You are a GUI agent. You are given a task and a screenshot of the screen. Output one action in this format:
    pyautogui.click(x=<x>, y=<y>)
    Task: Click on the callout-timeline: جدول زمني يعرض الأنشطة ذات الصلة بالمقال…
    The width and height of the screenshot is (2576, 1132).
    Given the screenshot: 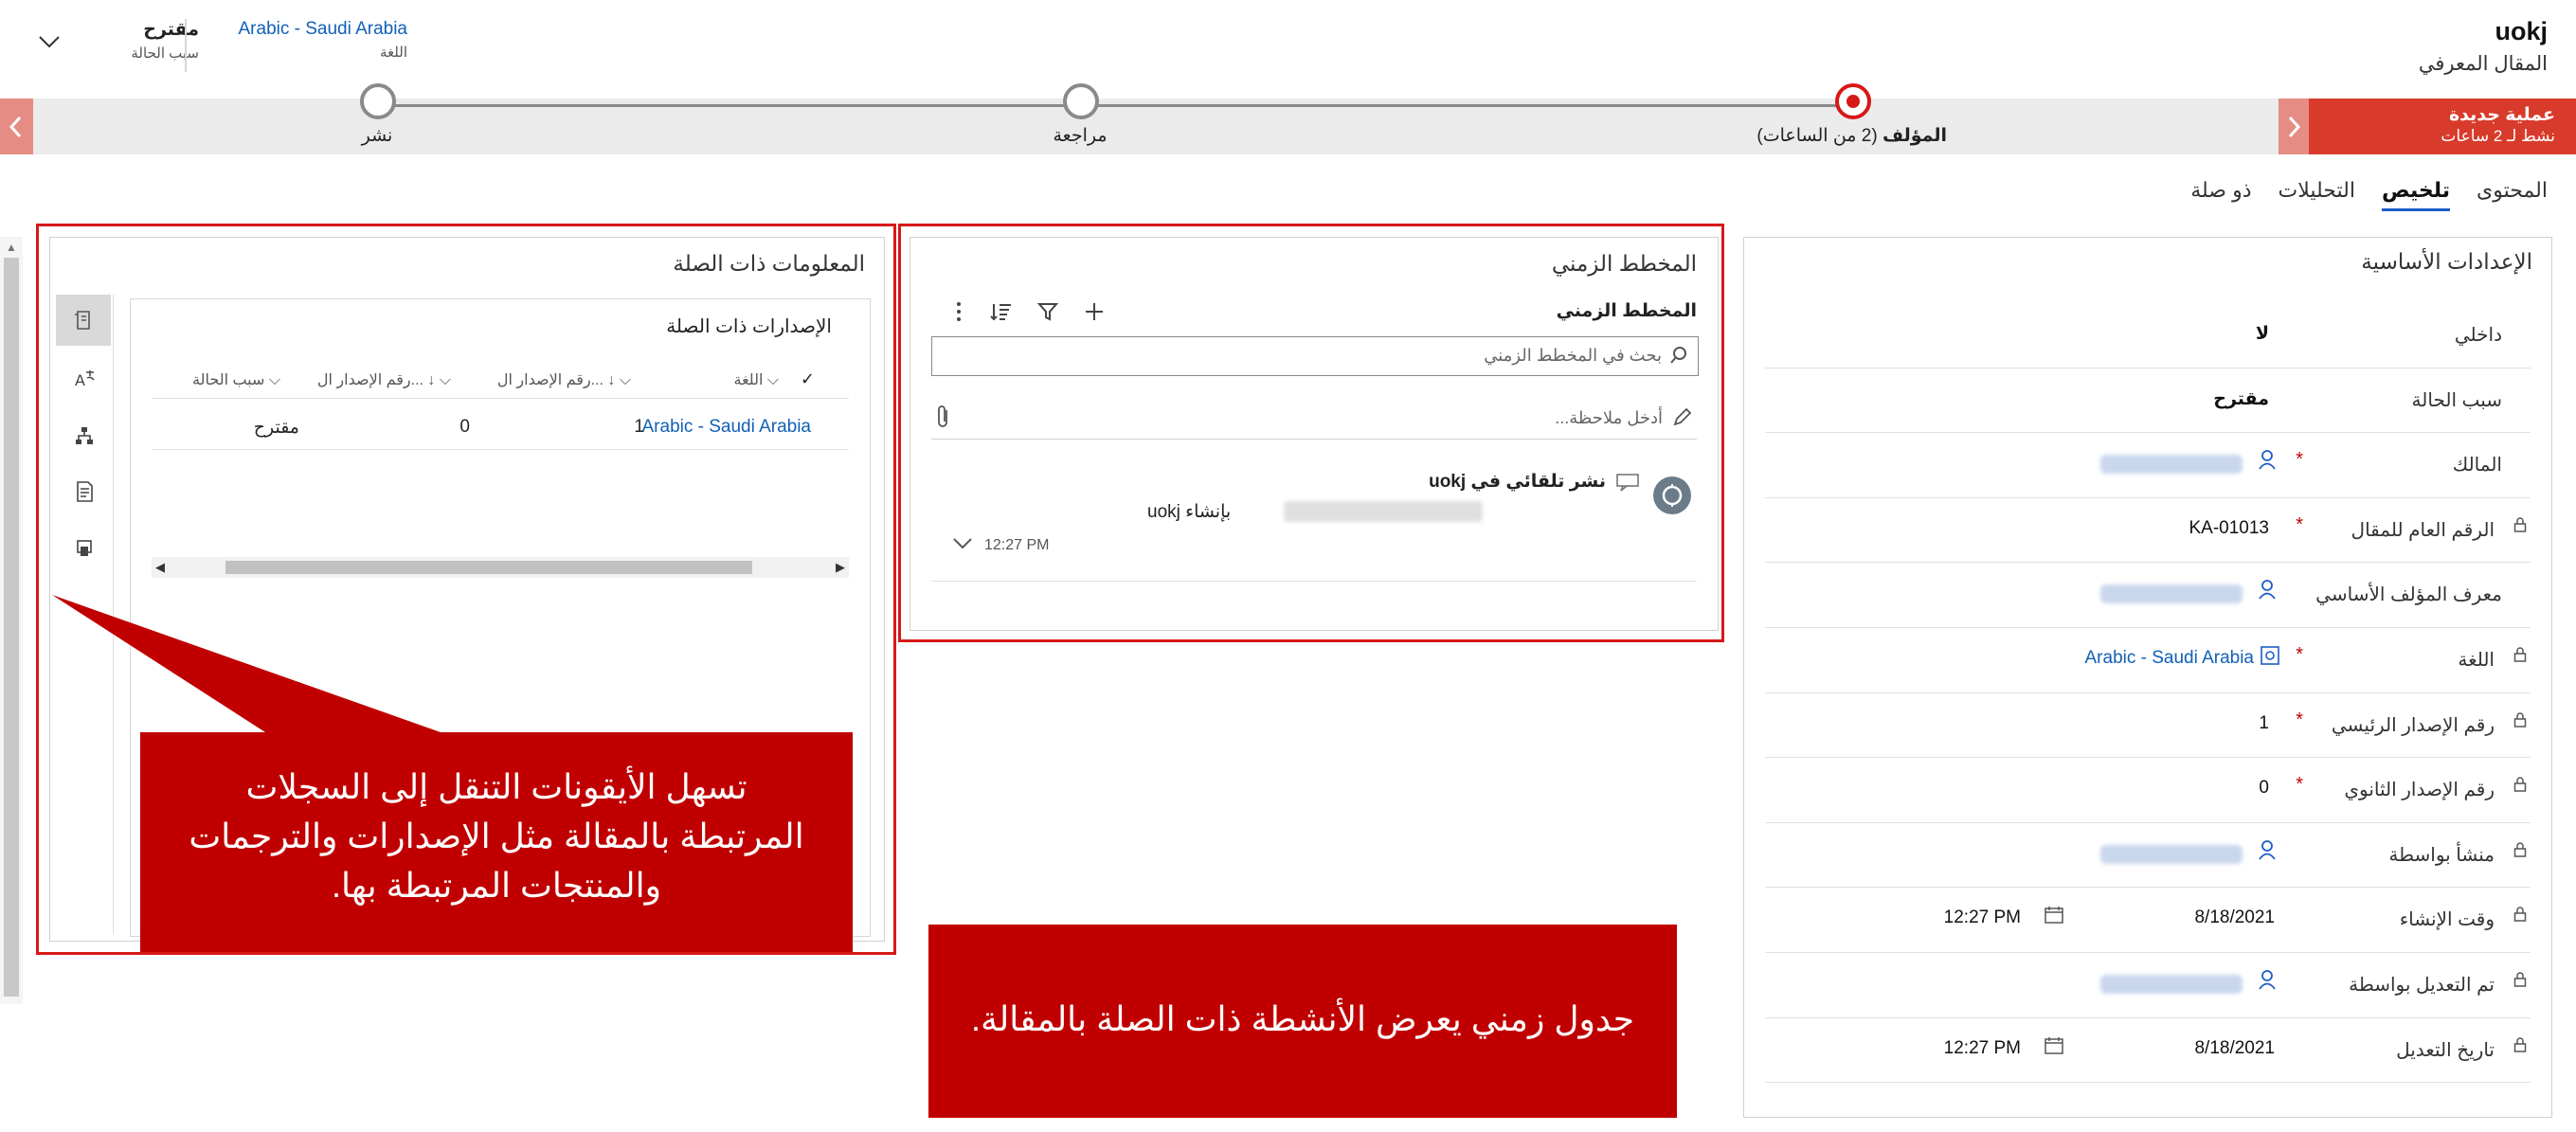 What is the action you would take?
    pyautogui.click(x=1302, y=1022)
    